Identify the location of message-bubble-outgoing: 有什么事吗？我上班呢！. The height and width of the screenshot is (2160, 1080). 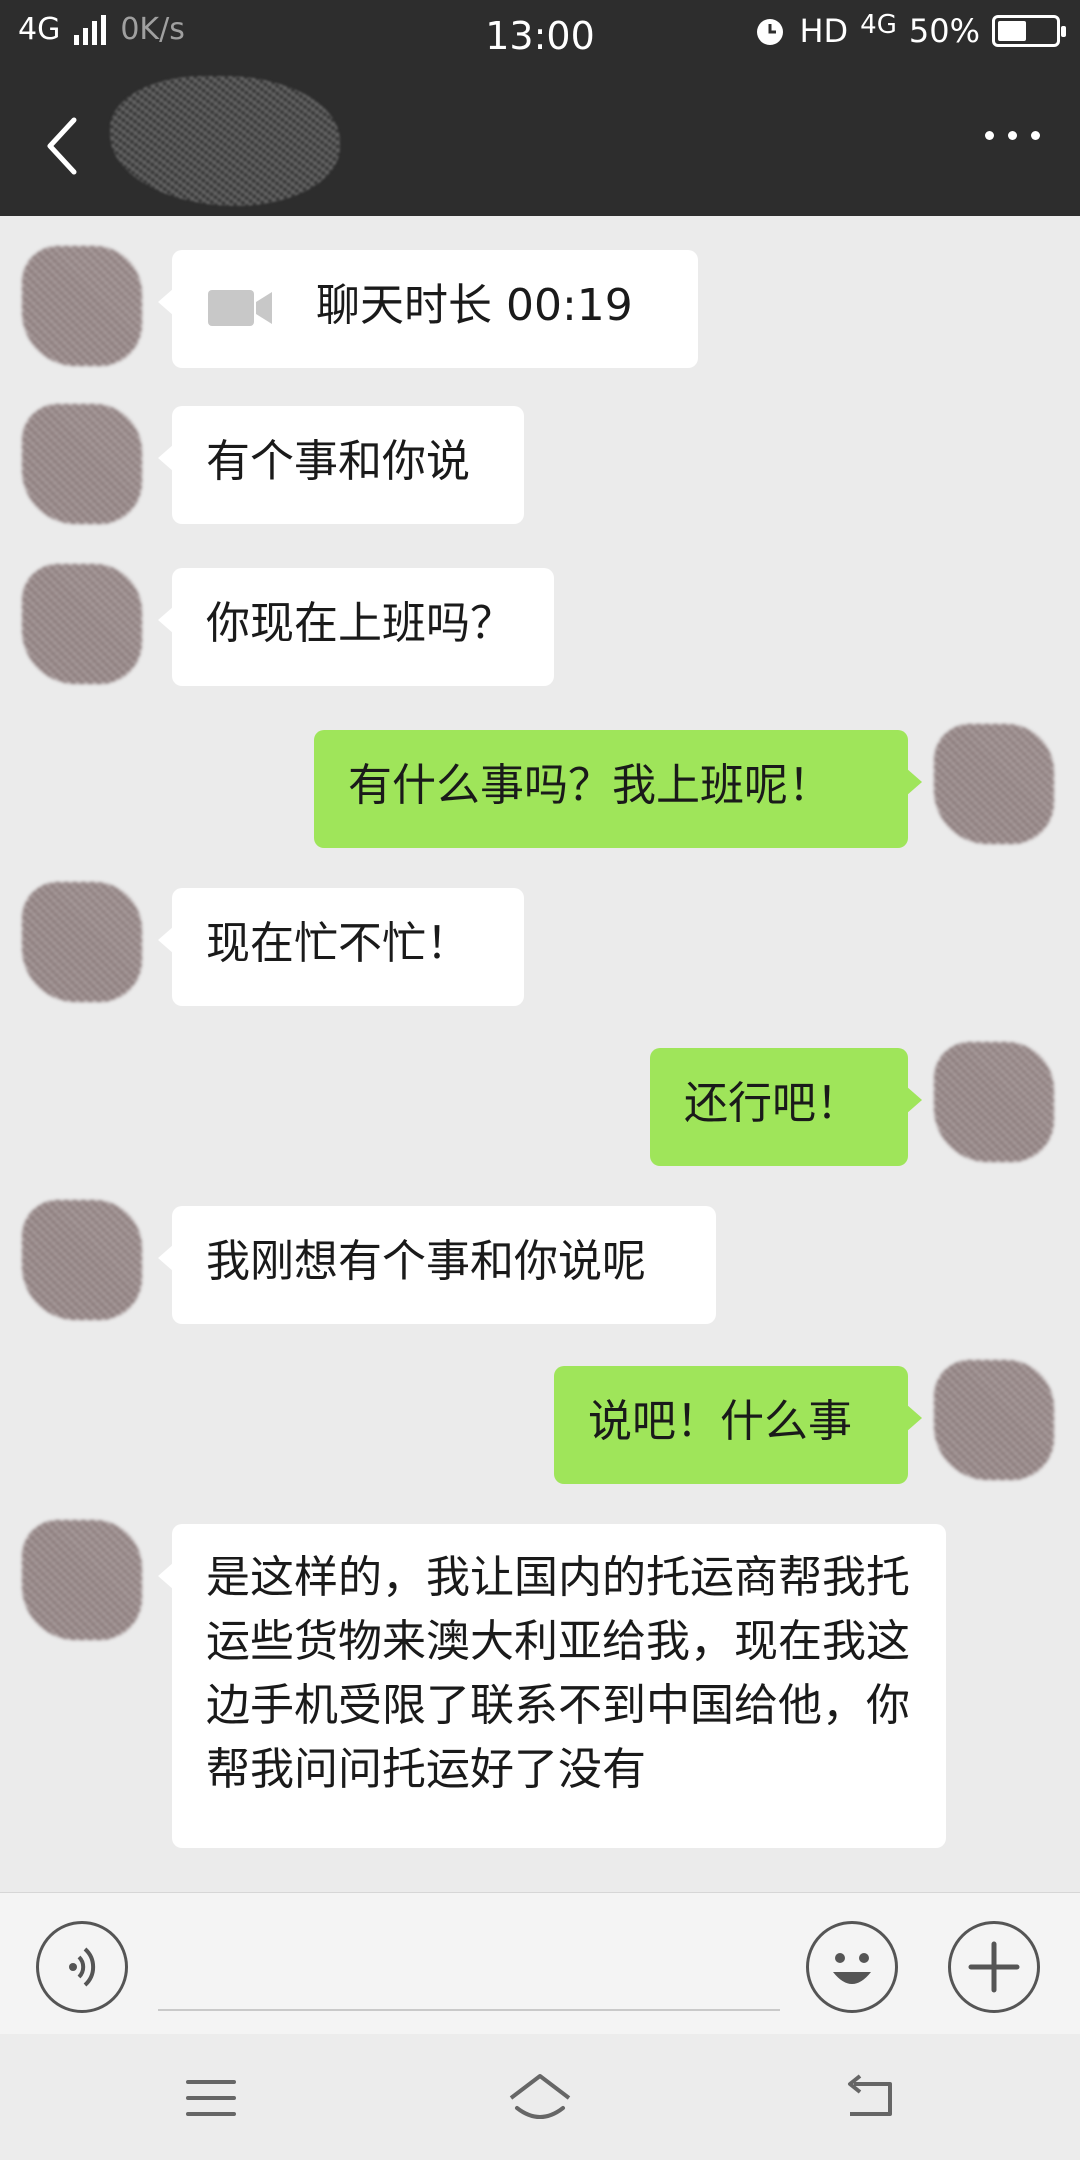
(618, 789).